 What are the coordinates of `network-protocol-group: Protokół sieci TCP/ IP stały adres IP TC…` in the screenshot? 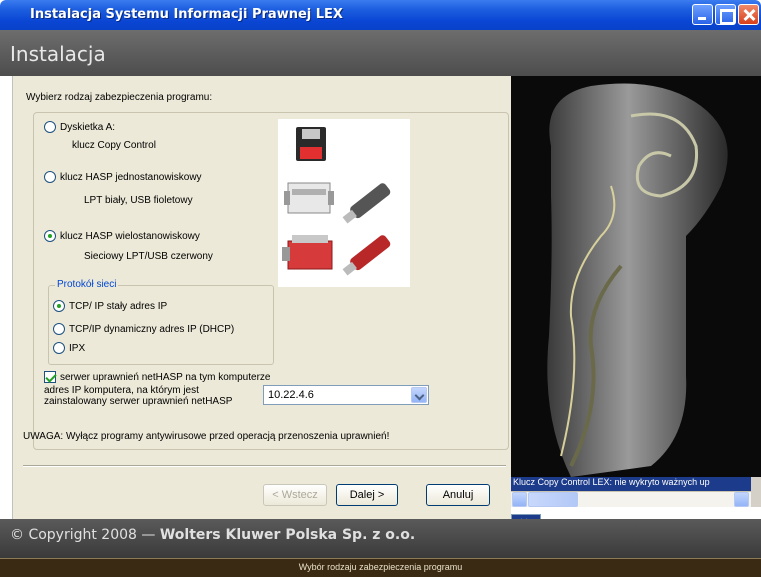 It's located at (161, 322).